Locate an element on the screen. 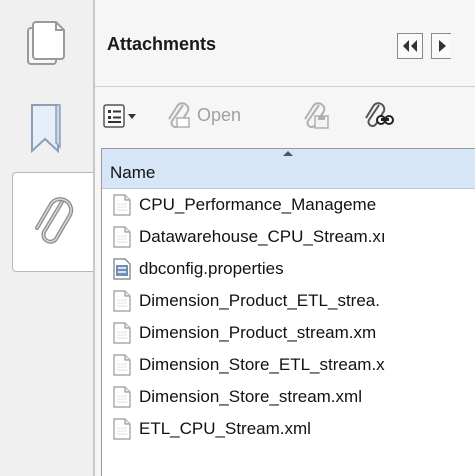 The width and height of the screenshot is (475, 476). list-item: Dimension_Store_stream.xml is located at coordinates (288, 397).